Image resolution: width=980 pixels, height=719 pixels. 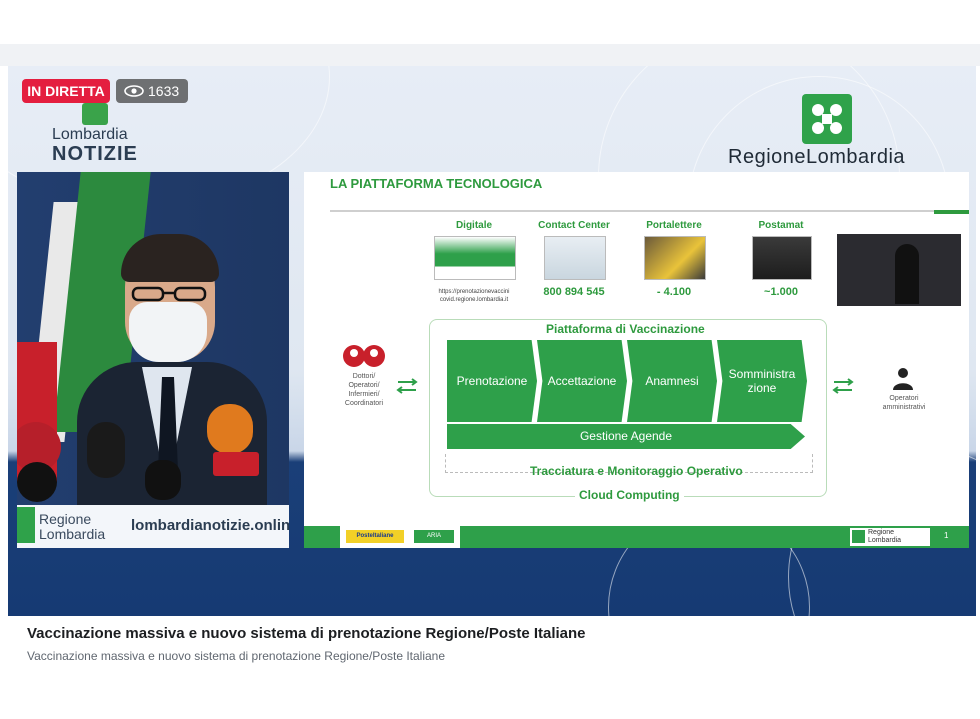 I want to click on slide-divider, so click(x=635, y=211).